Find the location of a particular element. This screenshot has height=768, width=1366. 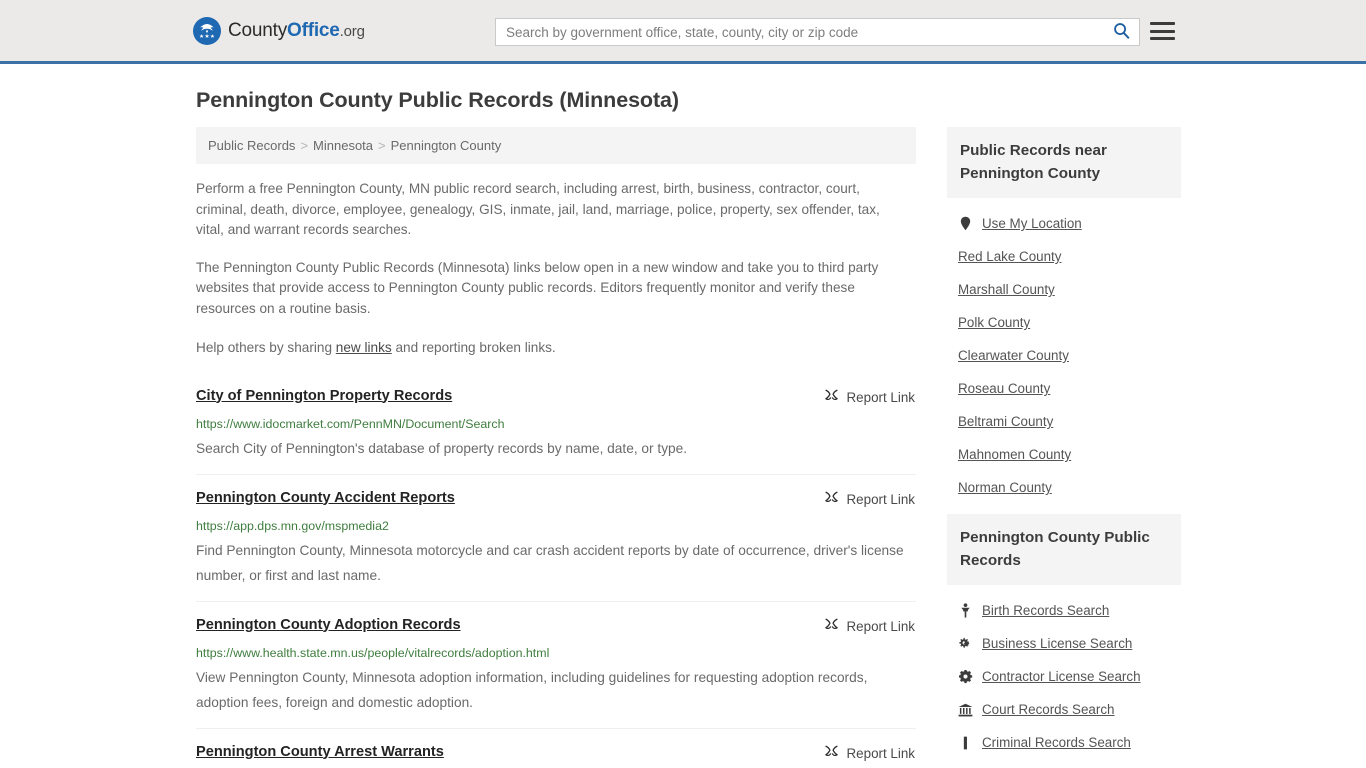

sidebar-item-label: Contractor License Search is located at coordinates (1061, 676).